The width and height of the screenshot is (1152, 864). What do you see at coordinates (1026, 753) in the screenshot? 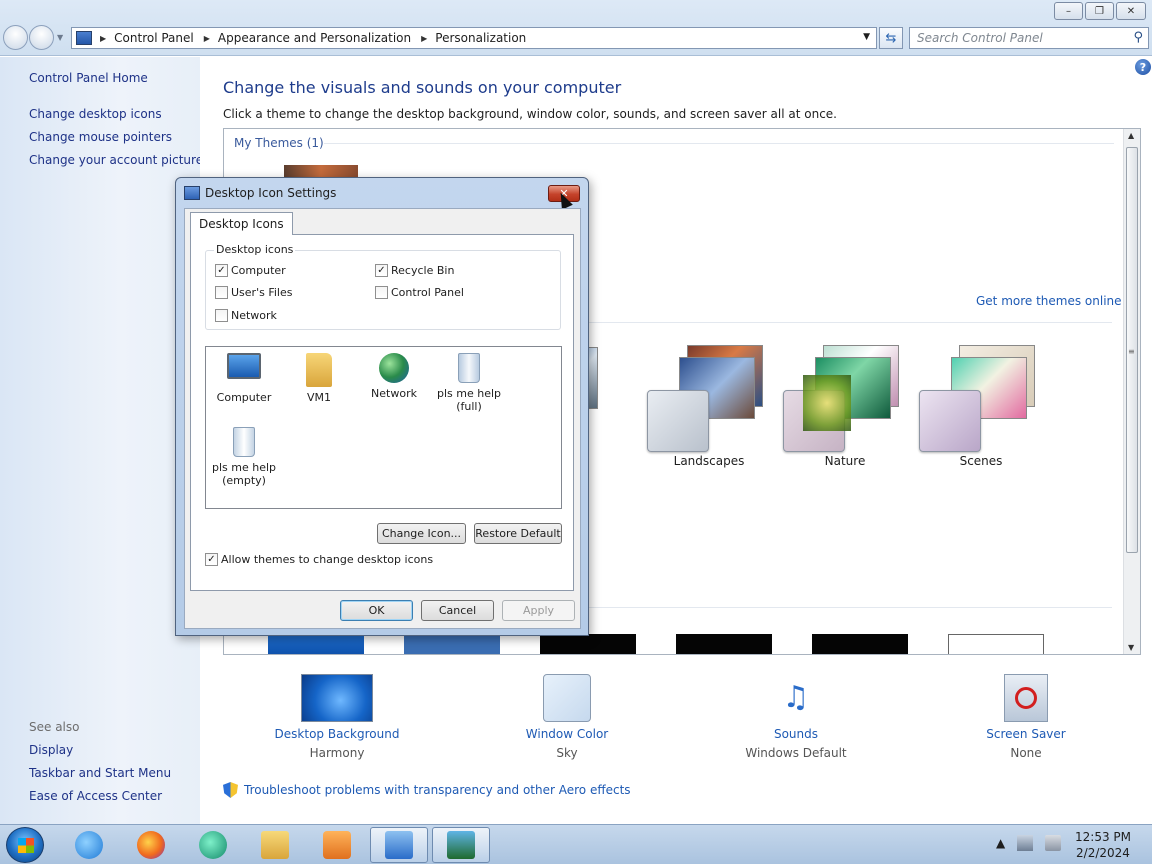
I see `screen-saver-value: None` at bounding box center [1026, 753].